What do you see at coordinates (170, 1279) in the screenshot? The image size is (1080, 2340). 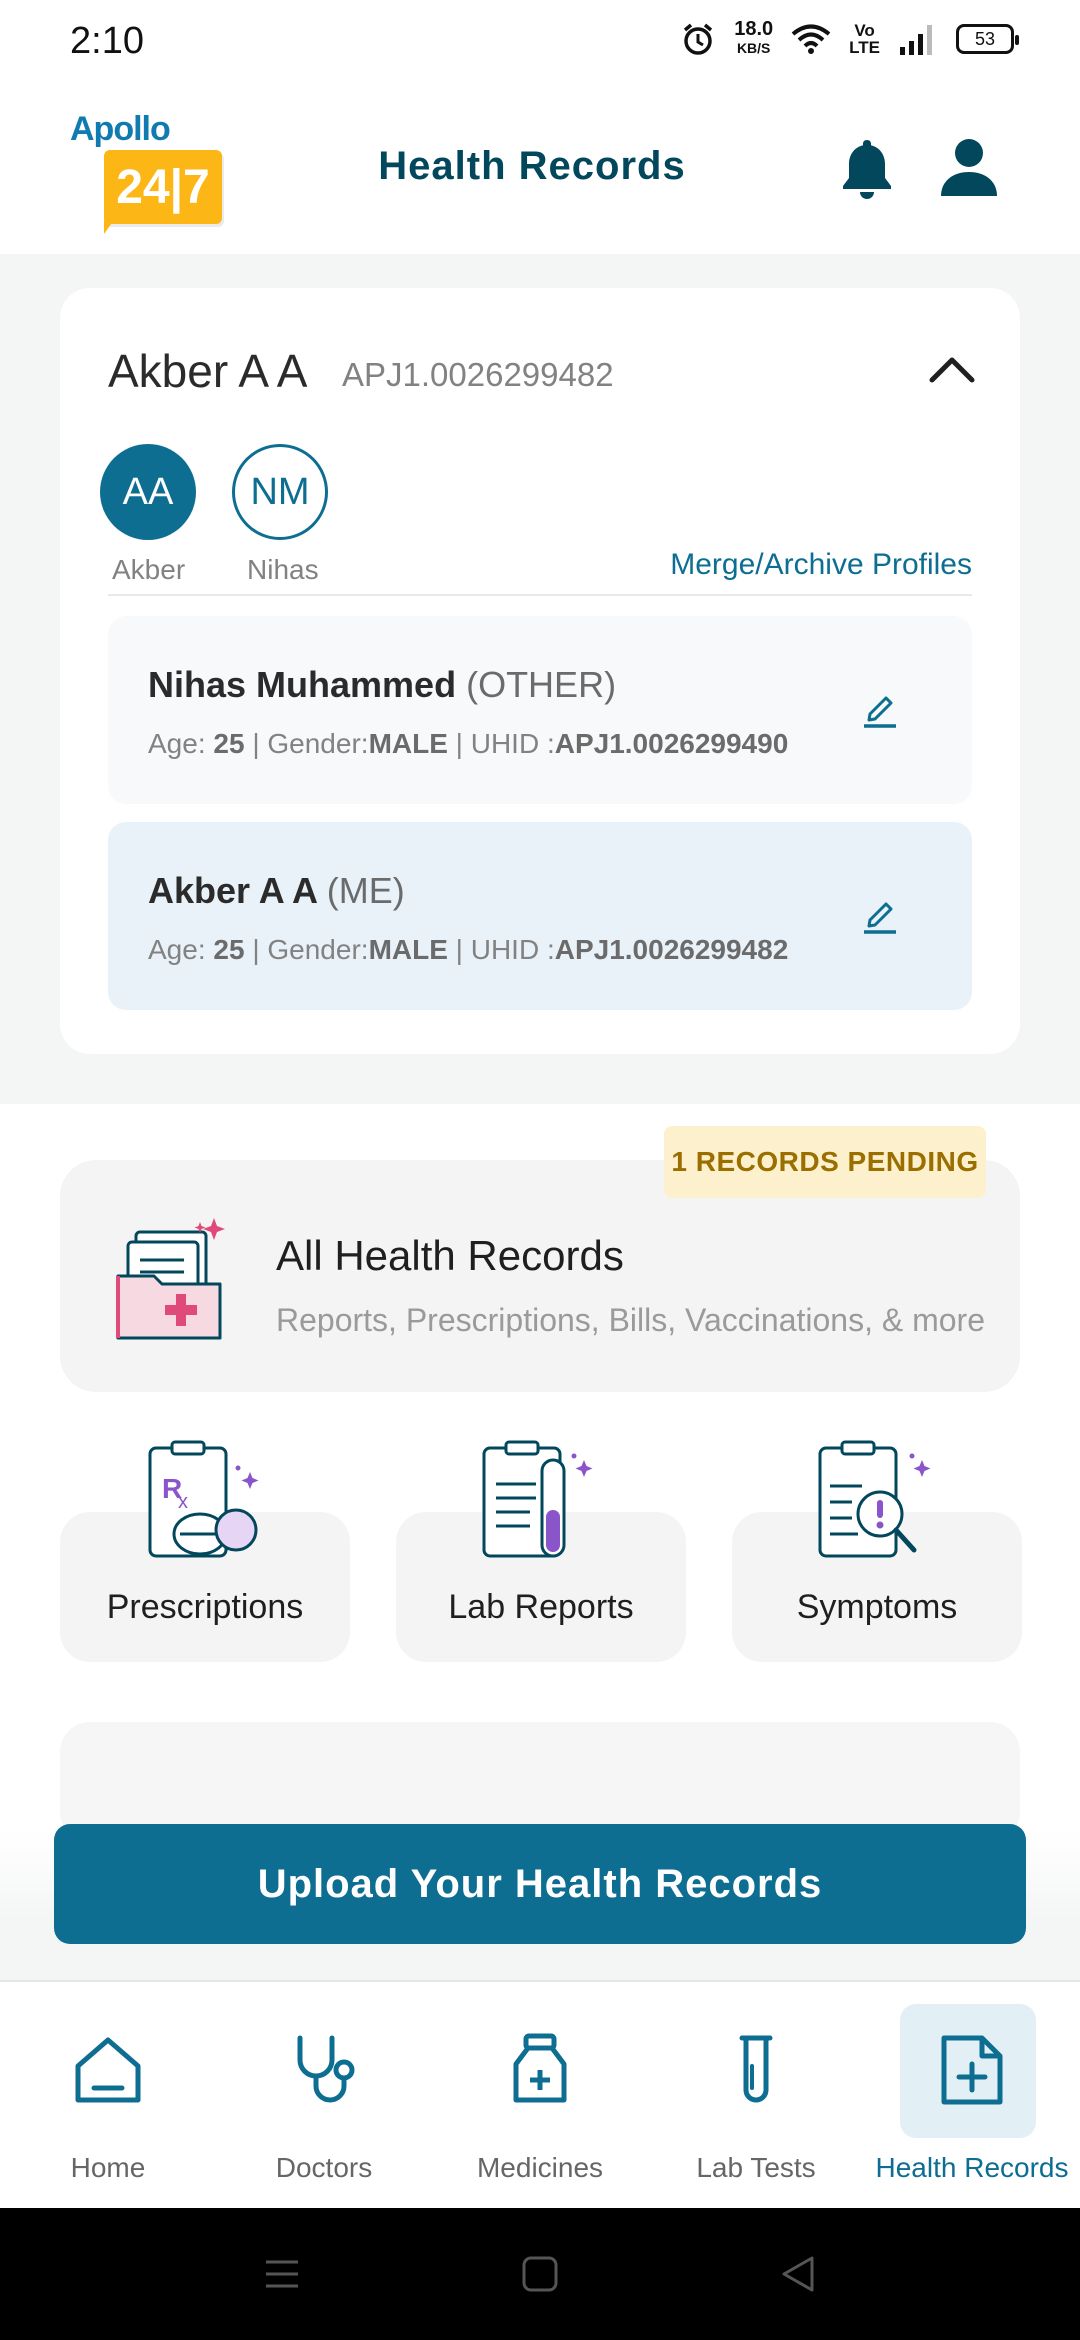 I see `folder-medical-icon` at bounding box center [170, 1279].